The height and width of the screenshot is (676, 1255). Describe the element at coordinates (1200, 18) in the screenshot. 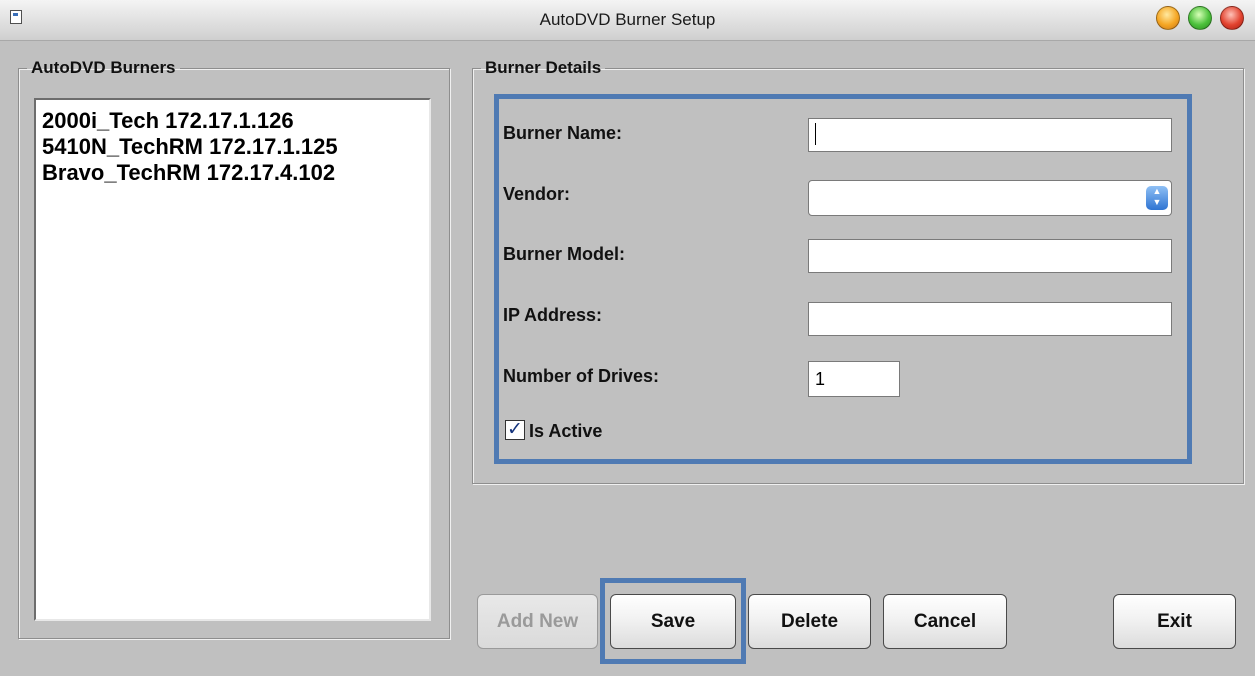

I see `maximize-button` at that location.